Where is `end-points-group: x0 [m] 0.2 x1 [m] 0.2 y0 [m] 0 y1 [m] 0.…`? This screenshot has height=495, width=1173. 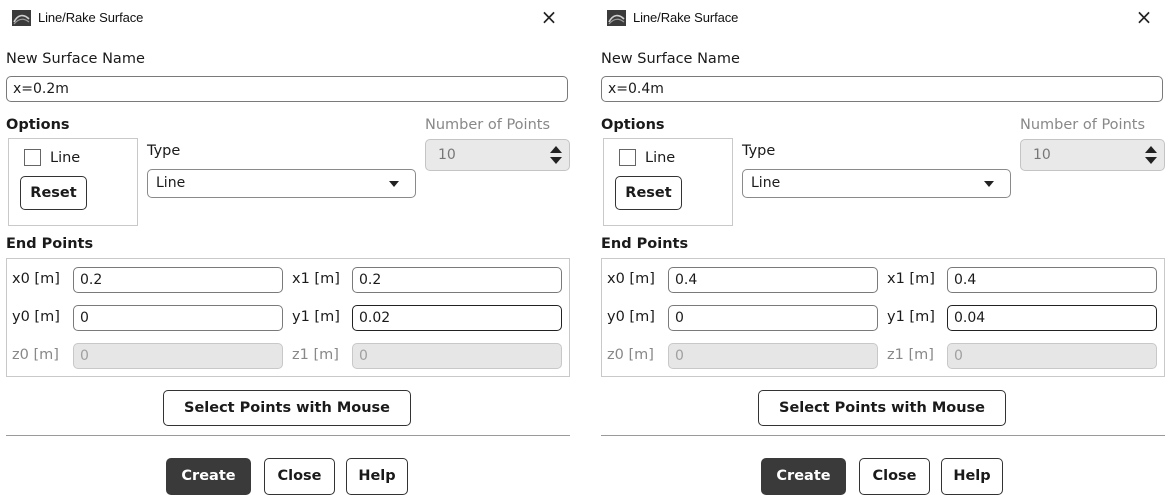 end-points-group: x0 [m] 0.2 x1 [m] 0.2 y0 [m] 0 y1 [m] 0.… is located at coordinates (288, 317).